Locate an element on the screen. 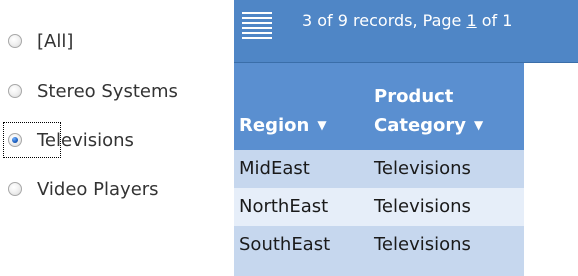 Image resolution: width=578 pixels, height=276 pixels. table-row: NorthEast Televisions is located at coordinates (379, 207).